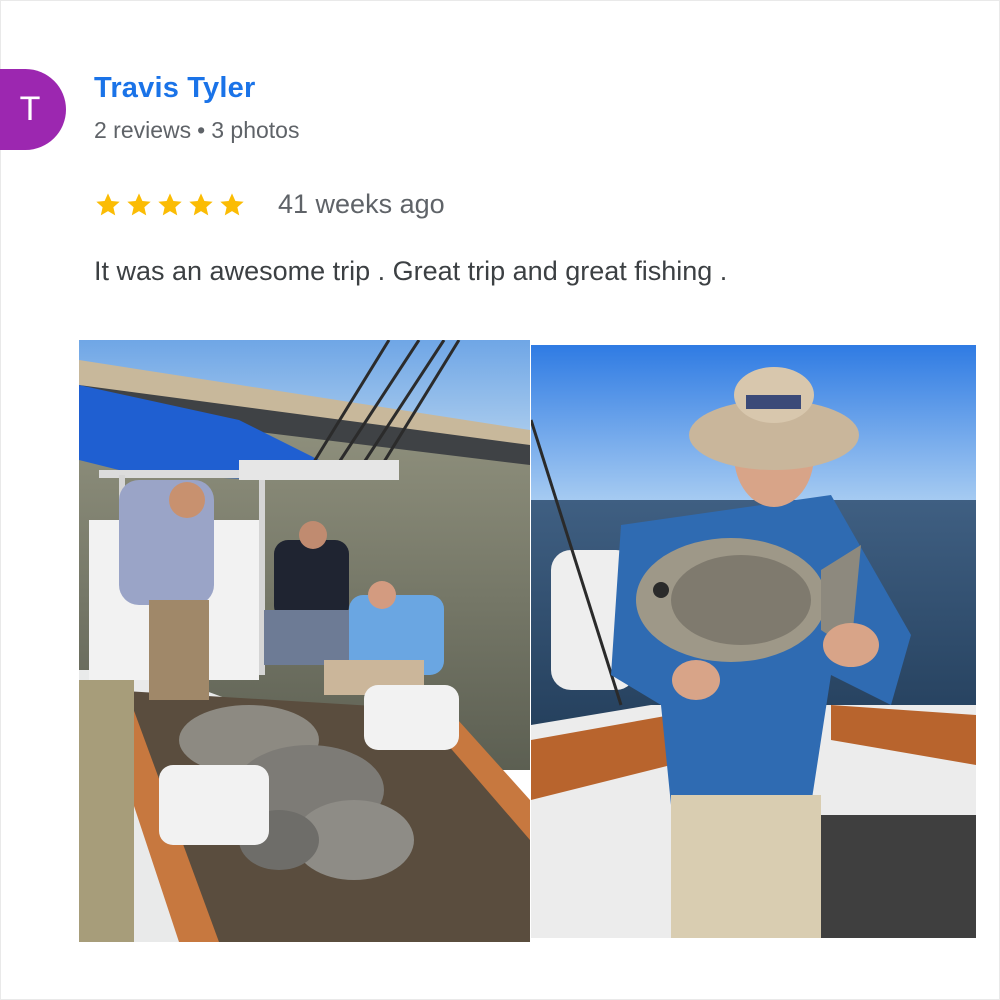  What do you see at coordinates (143, 130) in the screenshot?
I see `reviews-count: 2 reviews` at bounding box center [143, 130].